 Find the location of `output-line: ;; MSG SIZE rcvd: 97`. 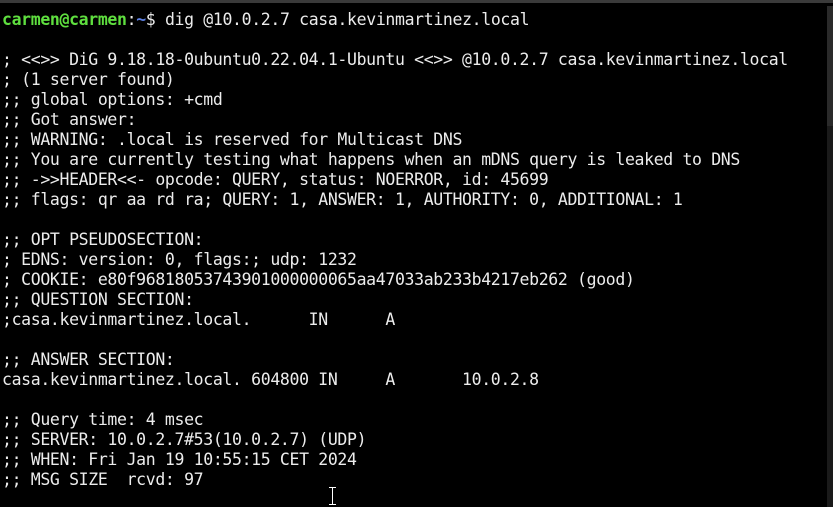

output-line: ;; MSG SIZE rcvd: 97 is located at coordinates (103, 479).